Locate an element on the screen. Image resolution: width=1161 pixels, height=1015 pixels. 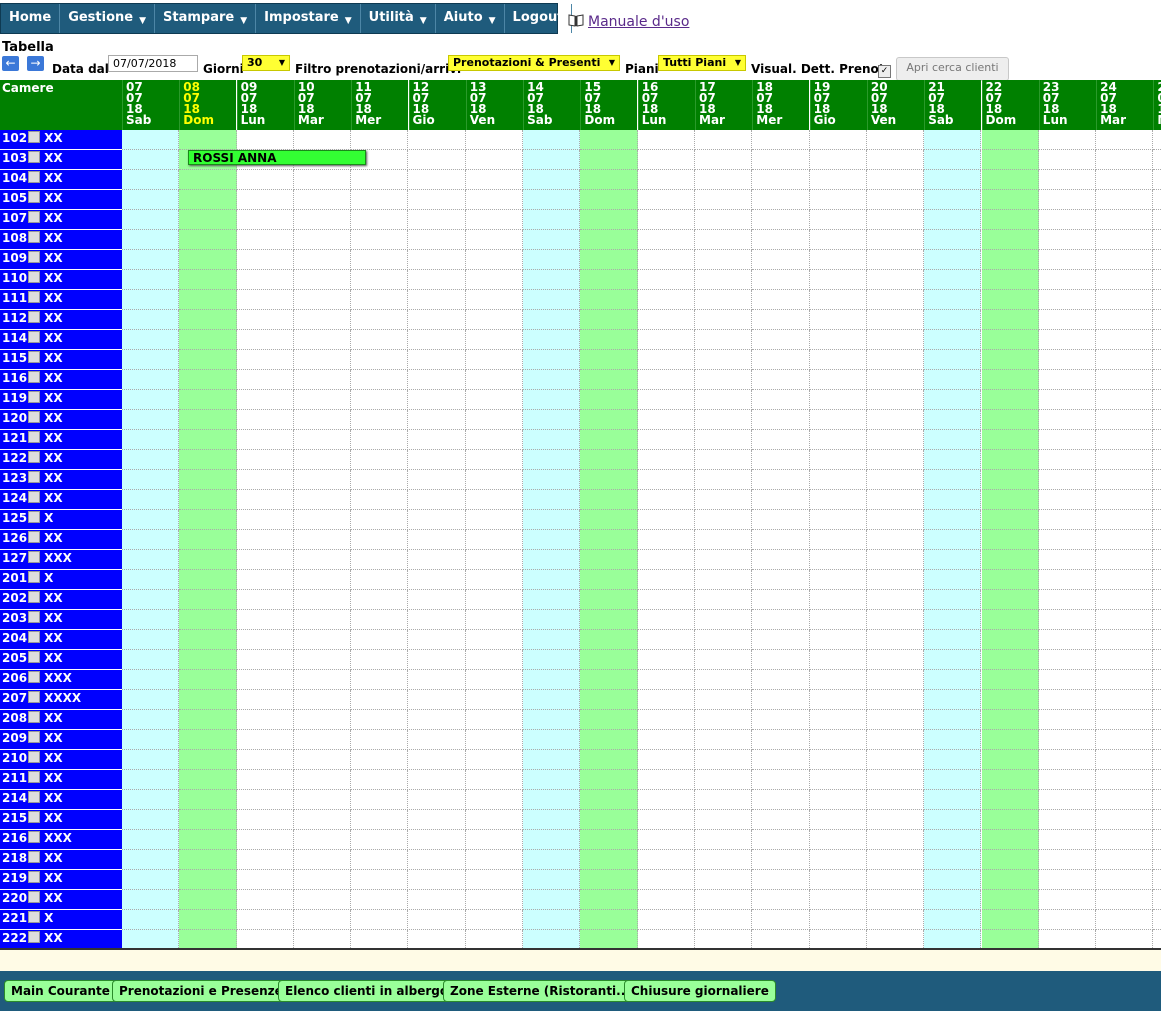
day-header: 21 07 18 Sab is located at coordinates (953, 105).